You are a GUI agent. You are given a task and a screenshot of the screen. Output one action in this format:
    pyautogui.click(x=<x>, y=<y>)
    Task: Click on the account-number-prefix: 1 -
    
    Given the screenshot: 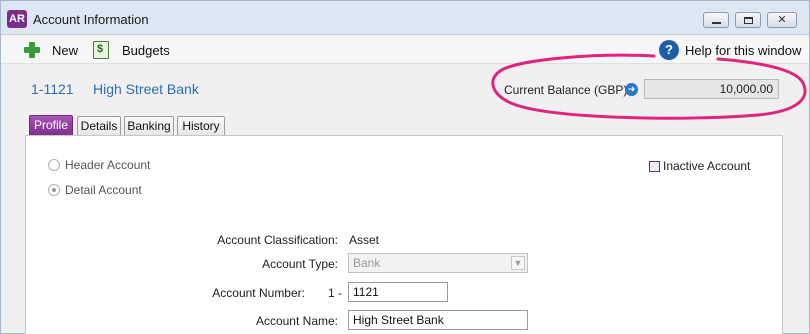 What is the action you would take?
    pyautogui.click(x=335, y=293)
    